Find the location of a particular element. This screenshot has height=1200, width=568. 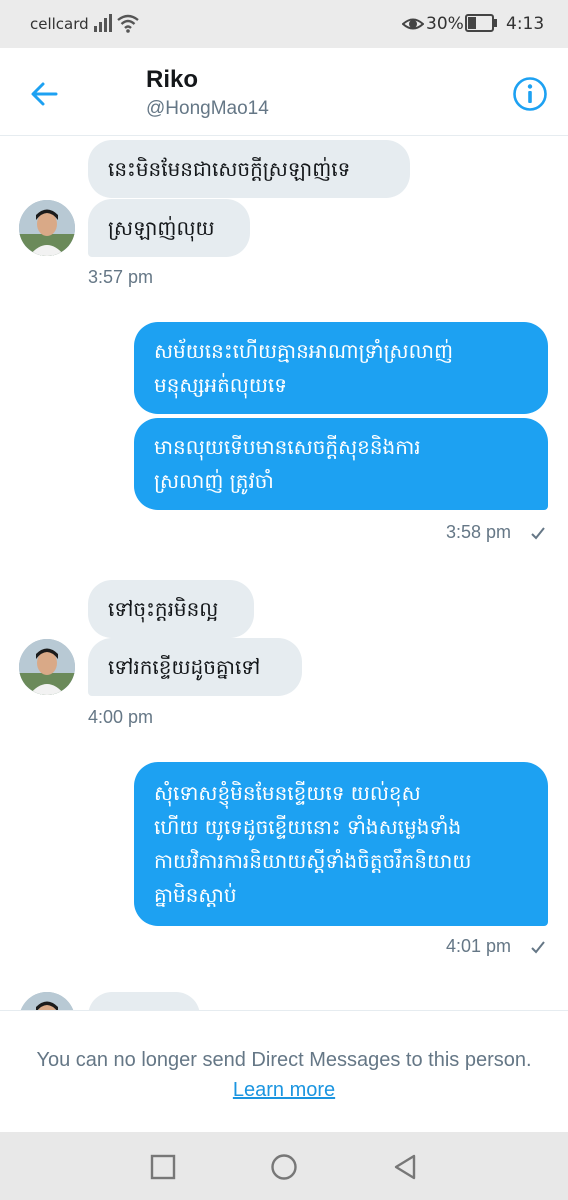

system-nav-bar is located at coordinates (284, 1166).